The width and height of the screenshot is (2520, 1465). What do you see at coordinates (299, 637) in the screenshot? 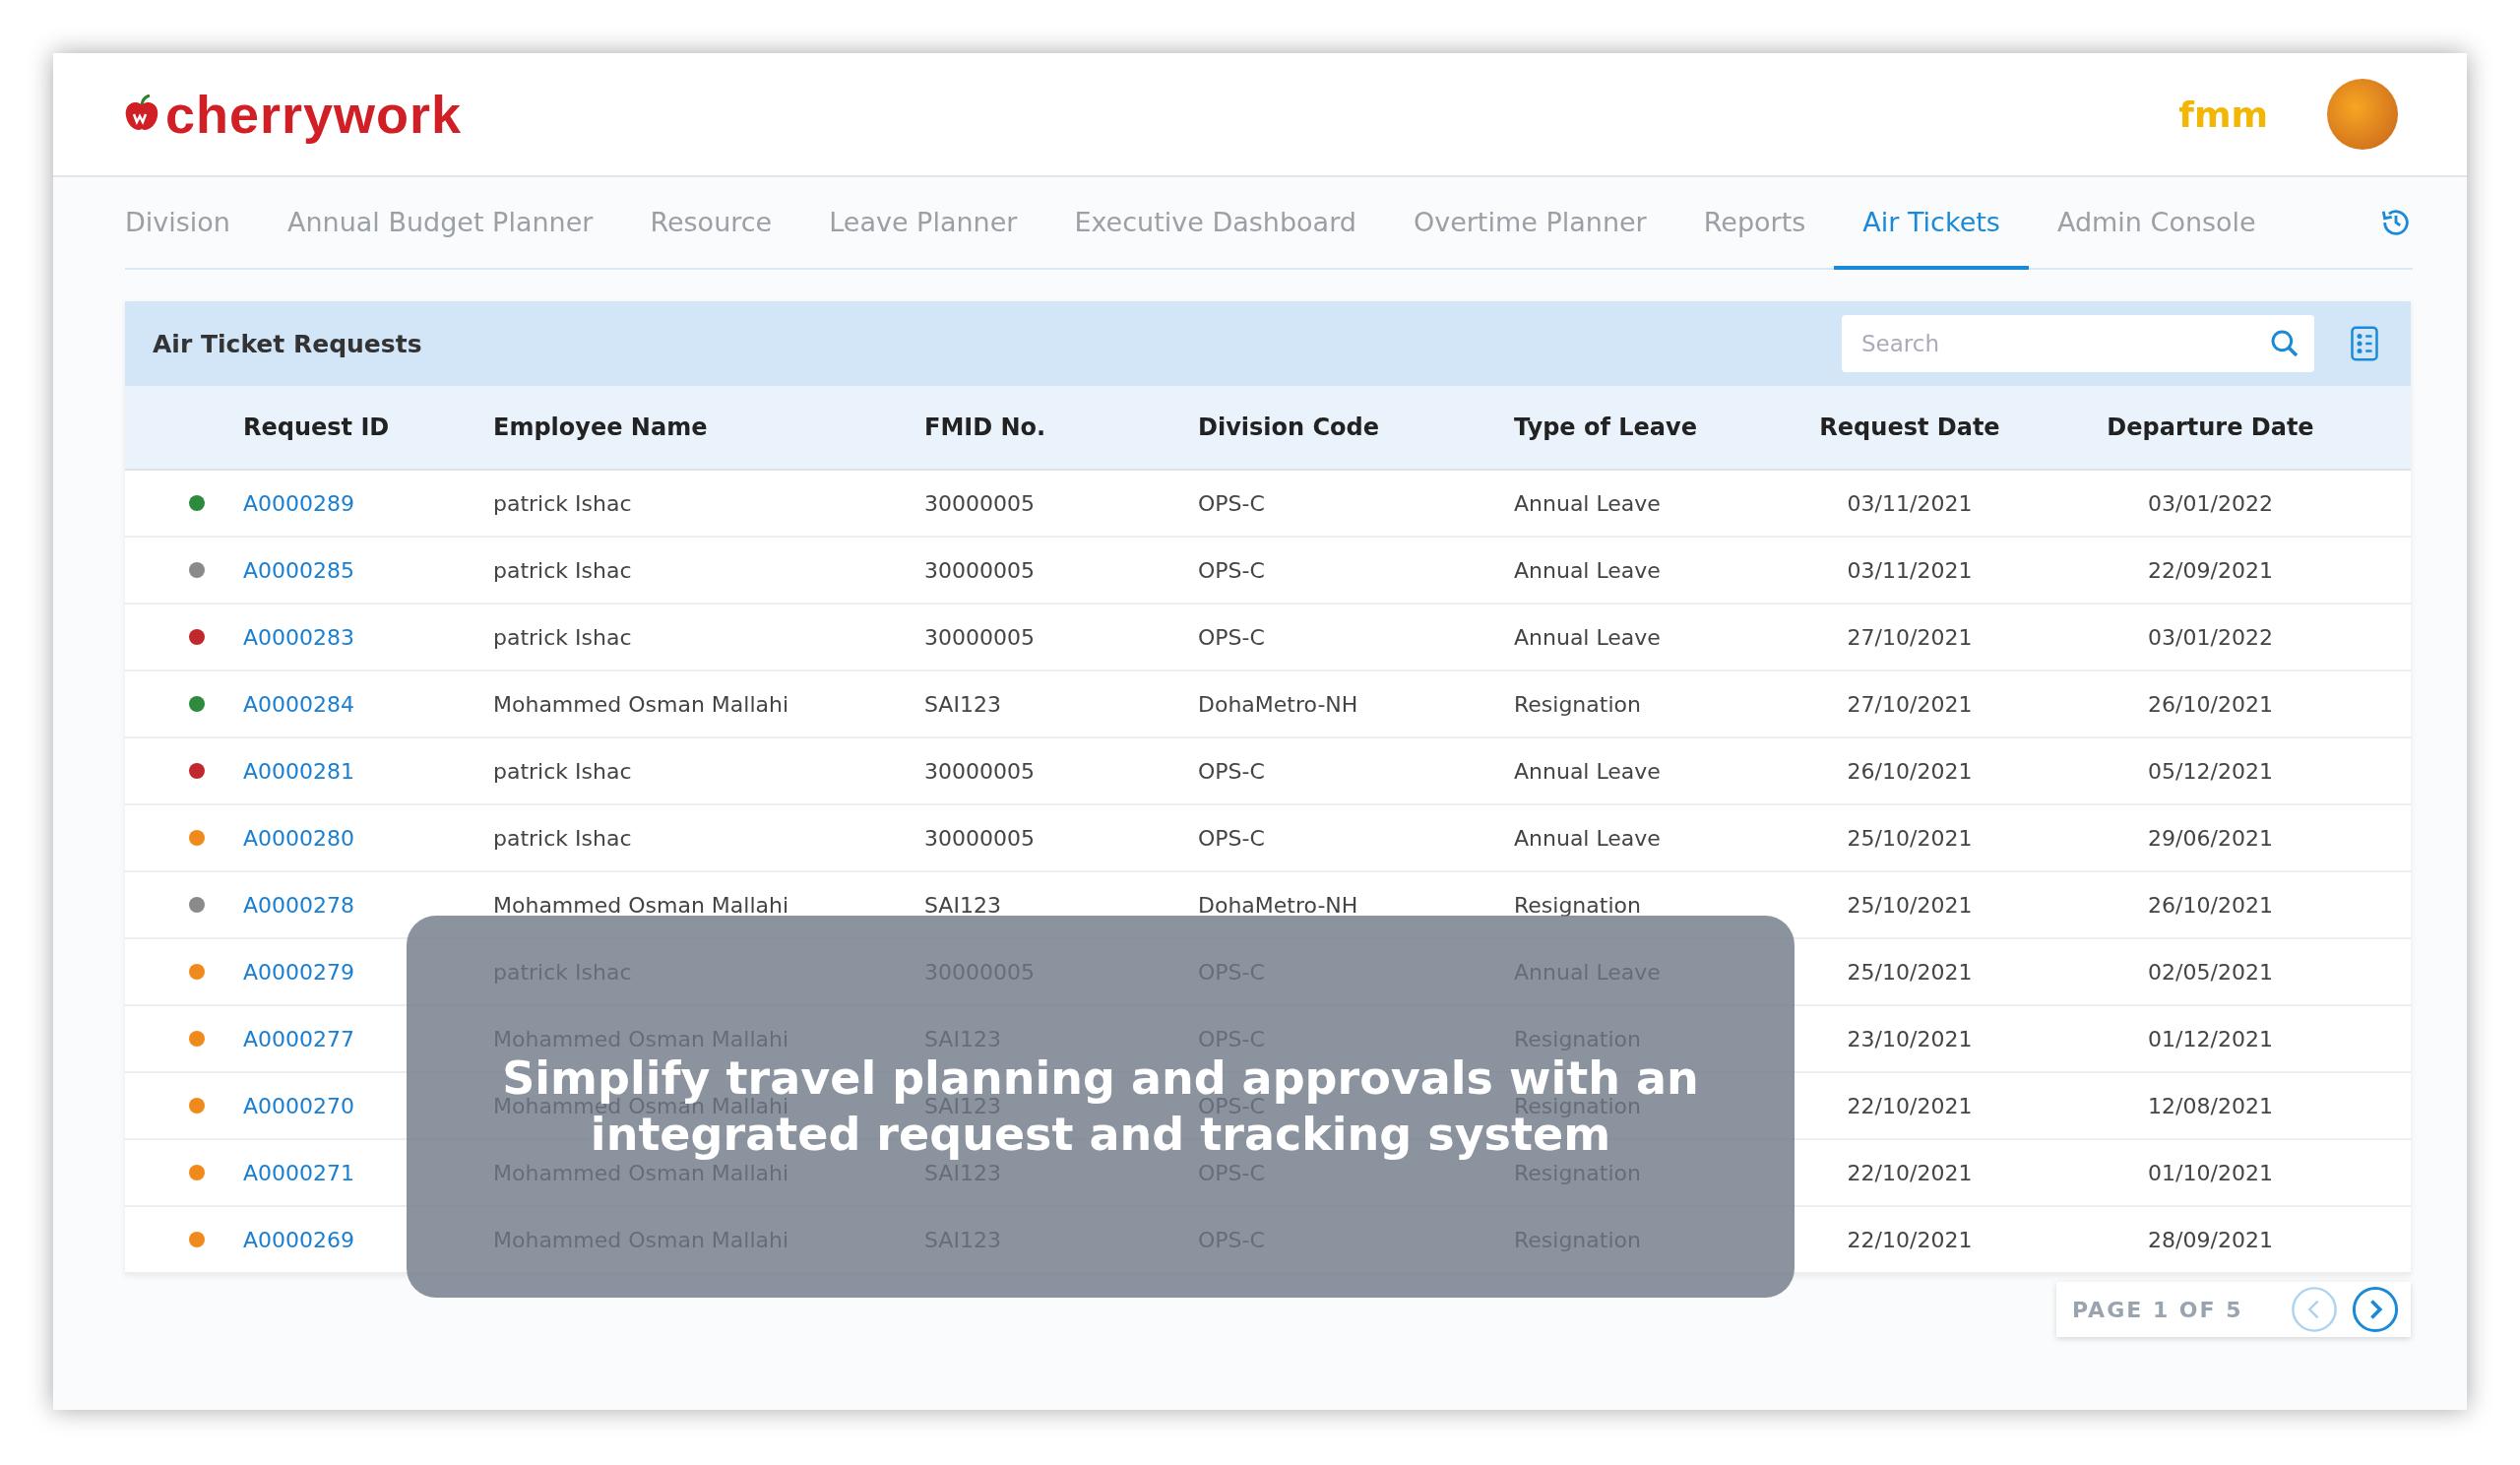
I see `request-id-link: A0000283` at bounding box center [299, 637].